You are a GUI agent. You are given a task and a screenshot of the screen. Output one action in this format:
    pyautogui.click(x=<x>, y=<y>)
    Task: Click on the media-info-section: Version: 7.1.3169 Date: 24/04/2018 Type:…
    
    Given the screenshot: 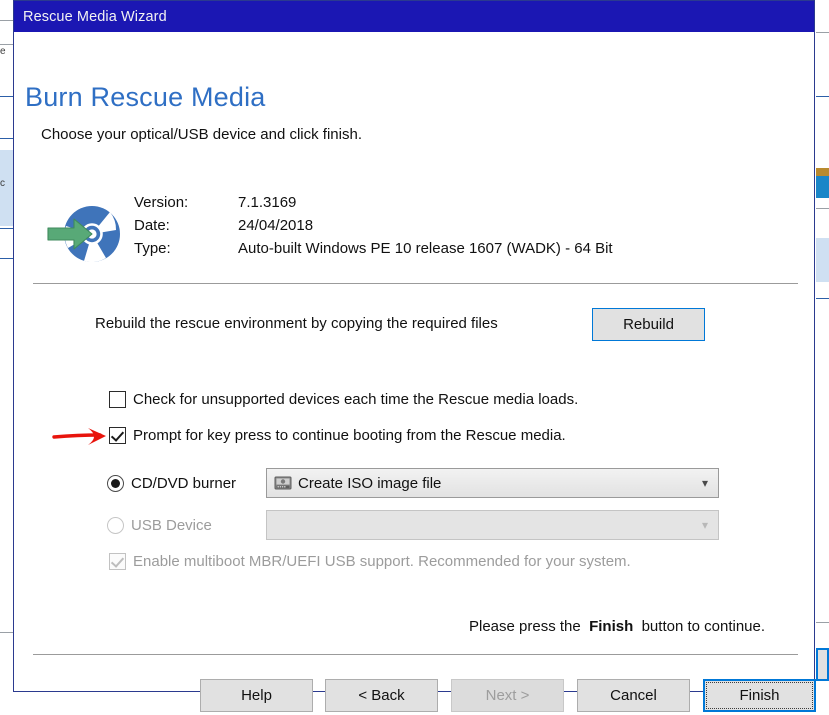 What is the action you would take?
    pyautogui.click(x=414, y=232)
    